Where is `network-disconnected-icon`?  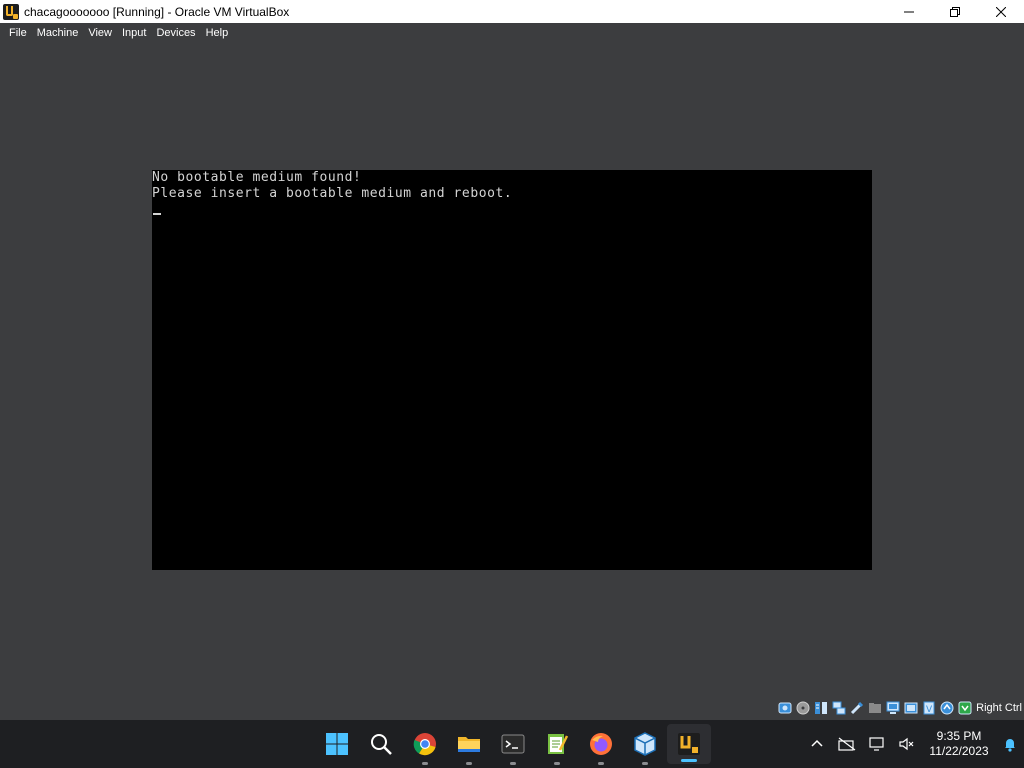
network-disconnected-icon is located at coordinates (847, 744).